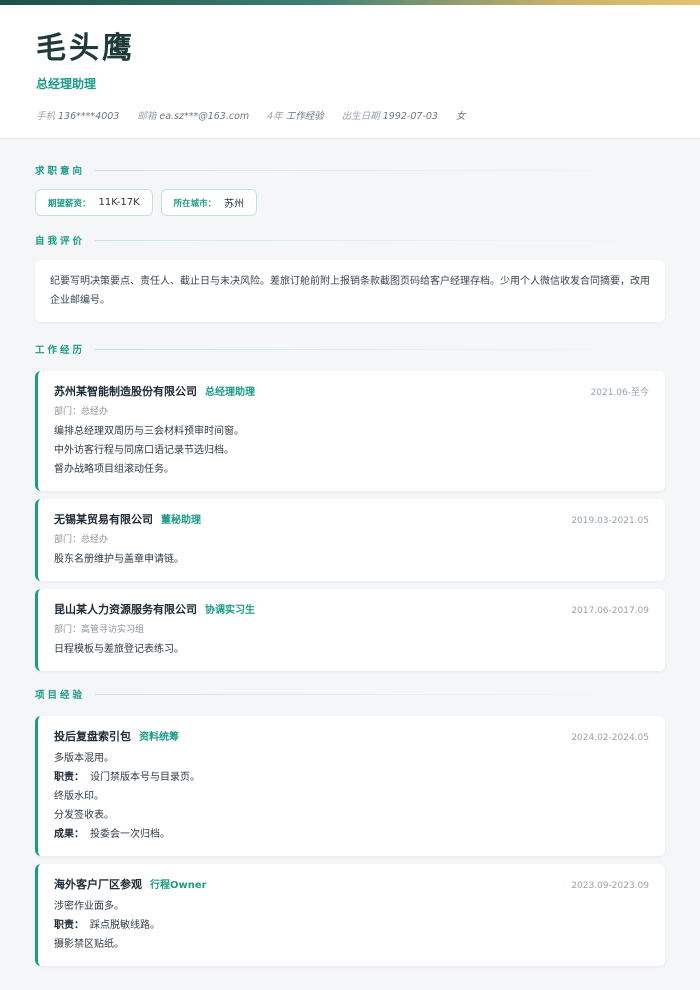  Describe the element at coordinates (119, 649) in the screenshot. I see `job-line: 日程模板与差旅登记表练习。` at that location.